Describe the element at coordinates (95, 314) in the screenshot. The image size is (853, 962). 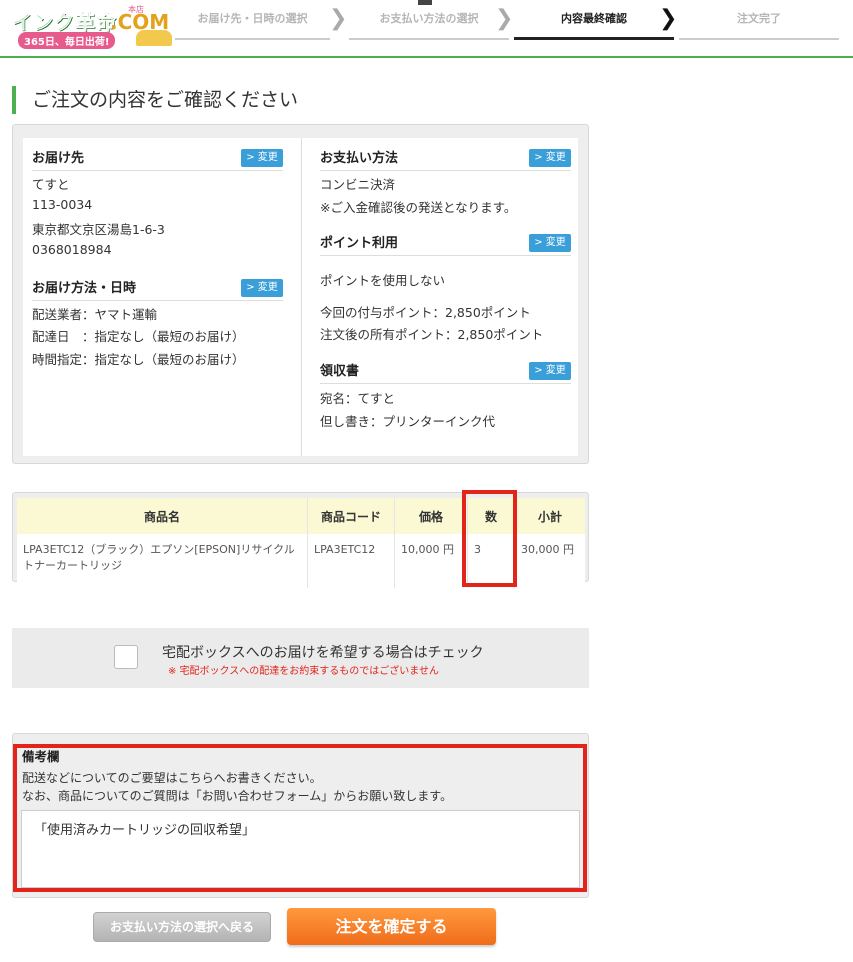
I see `shipping-carrier: 配送業者：ヤマト運輸` at that location.